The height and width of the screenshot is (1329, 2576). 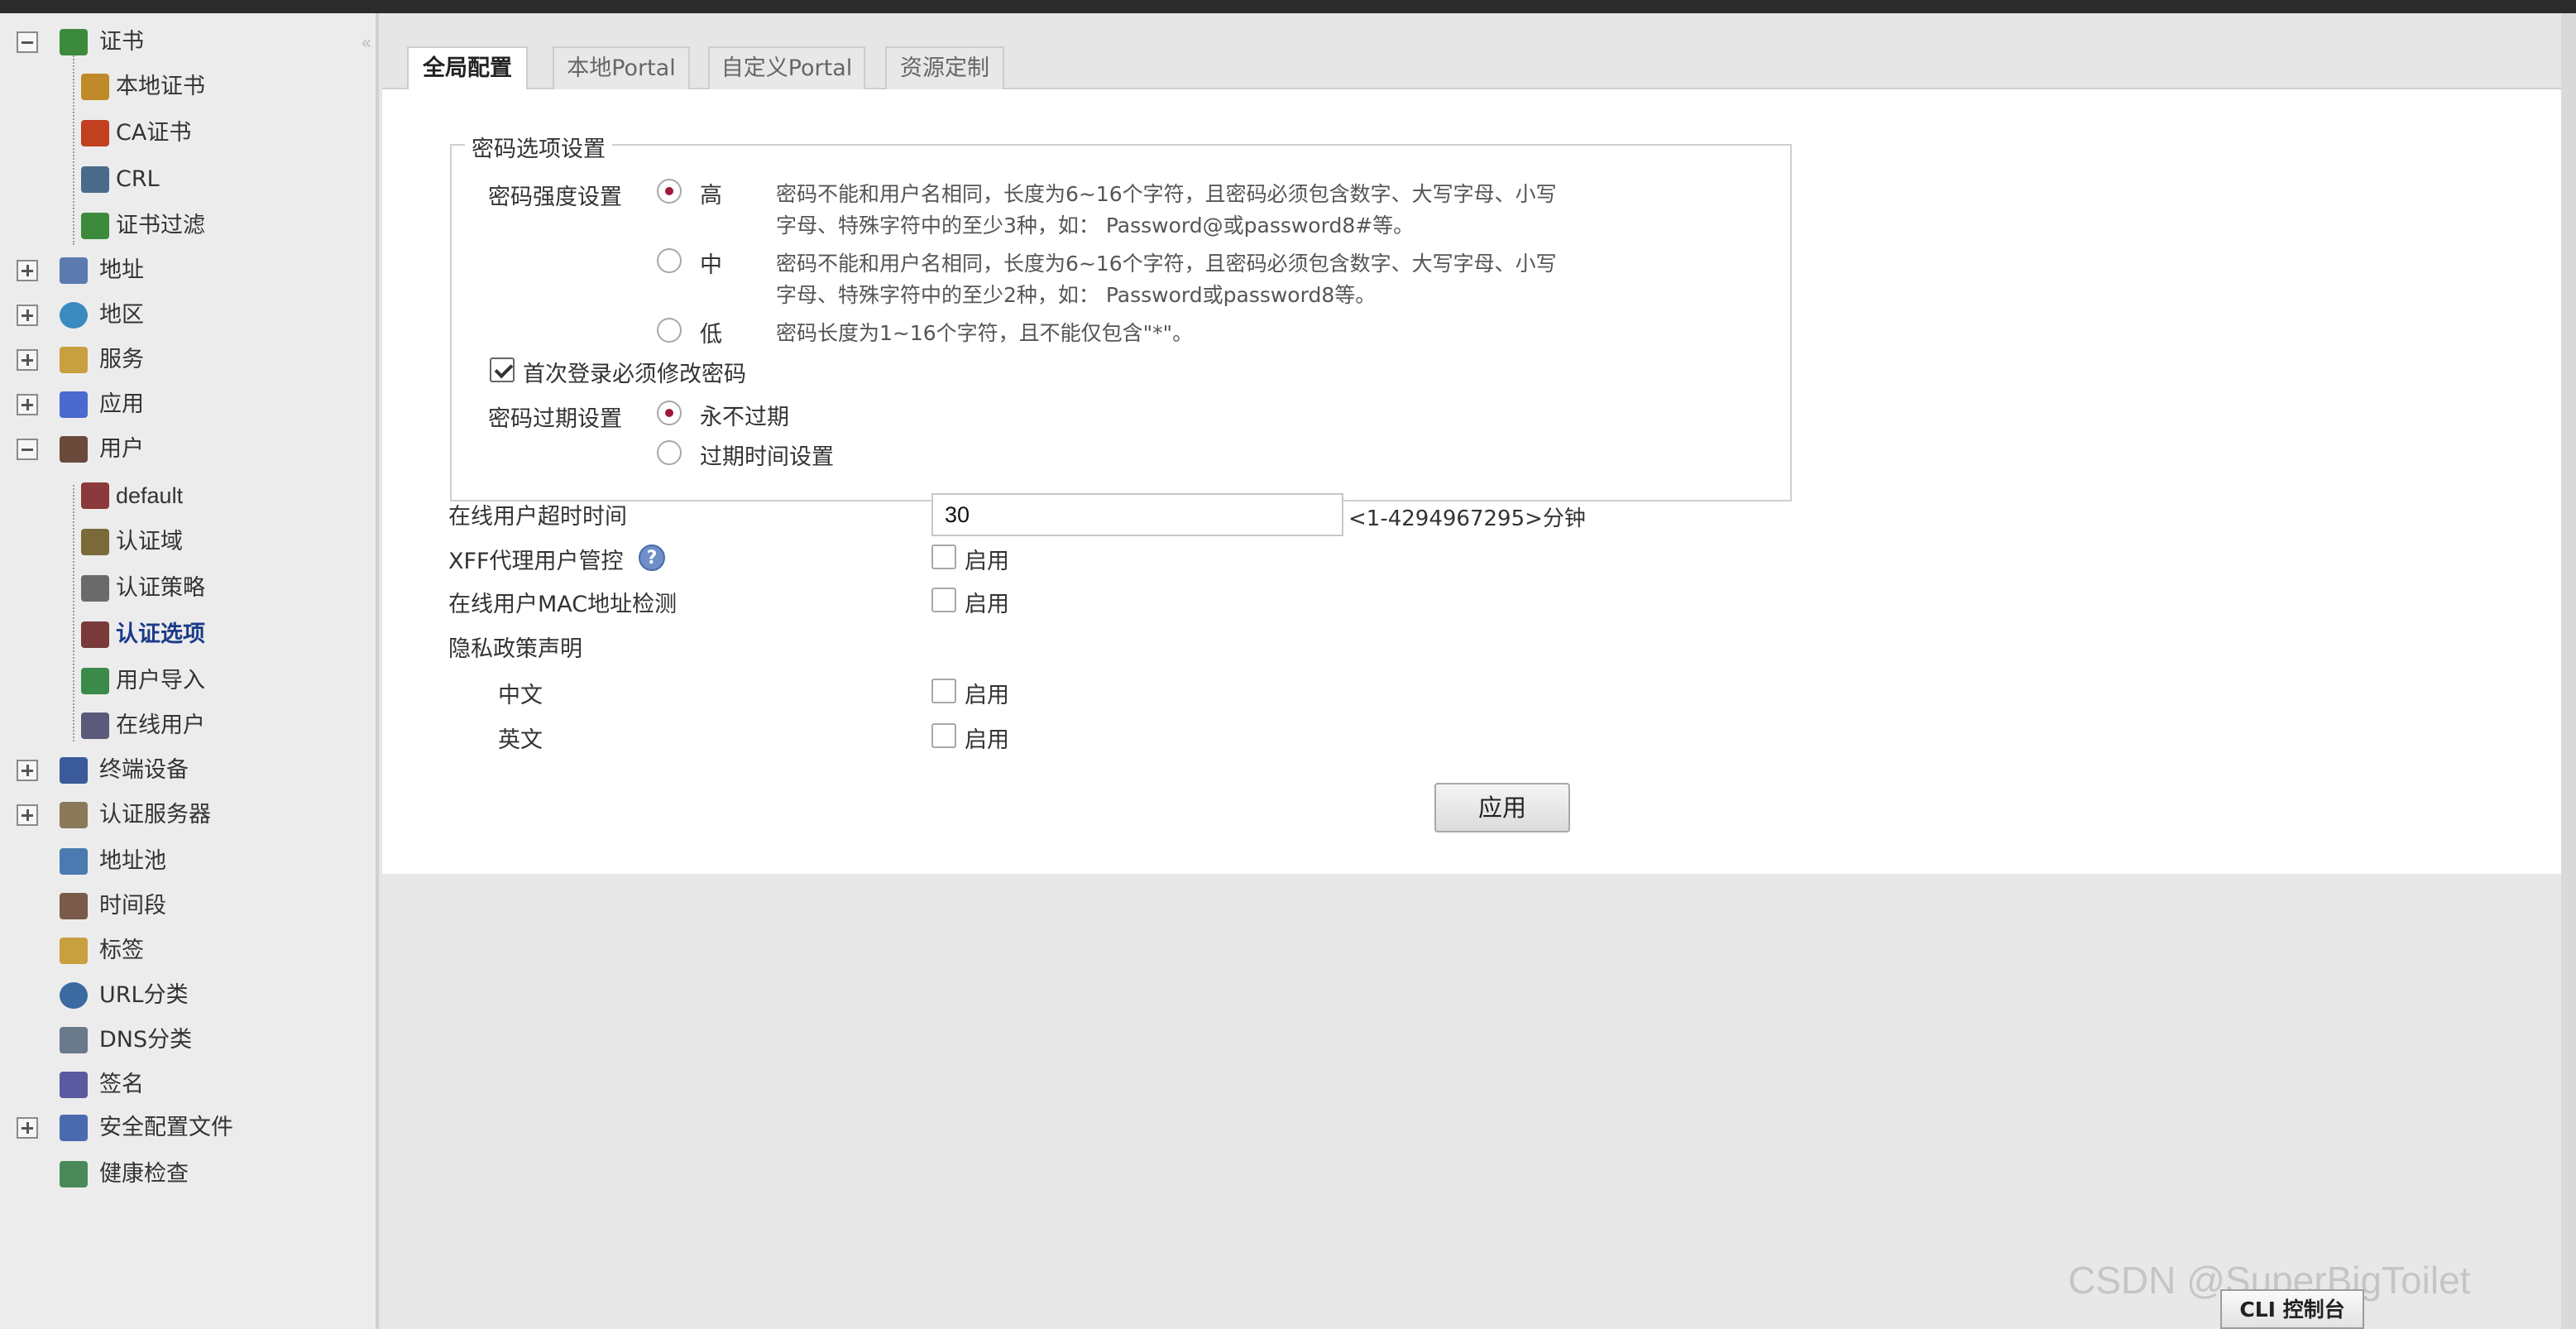 I want to click on address-pool-icon, so click(x=74, y=861).